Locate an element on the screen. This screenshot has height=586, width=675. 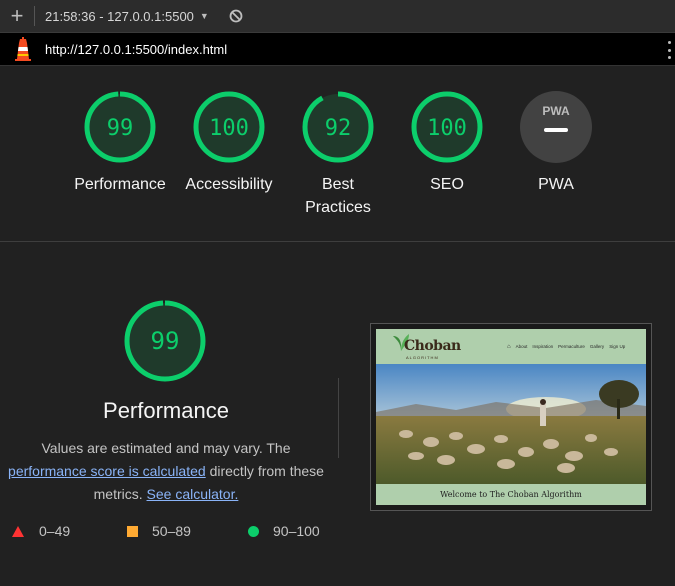
new-report-button: + is located at coordinates (17, 16).